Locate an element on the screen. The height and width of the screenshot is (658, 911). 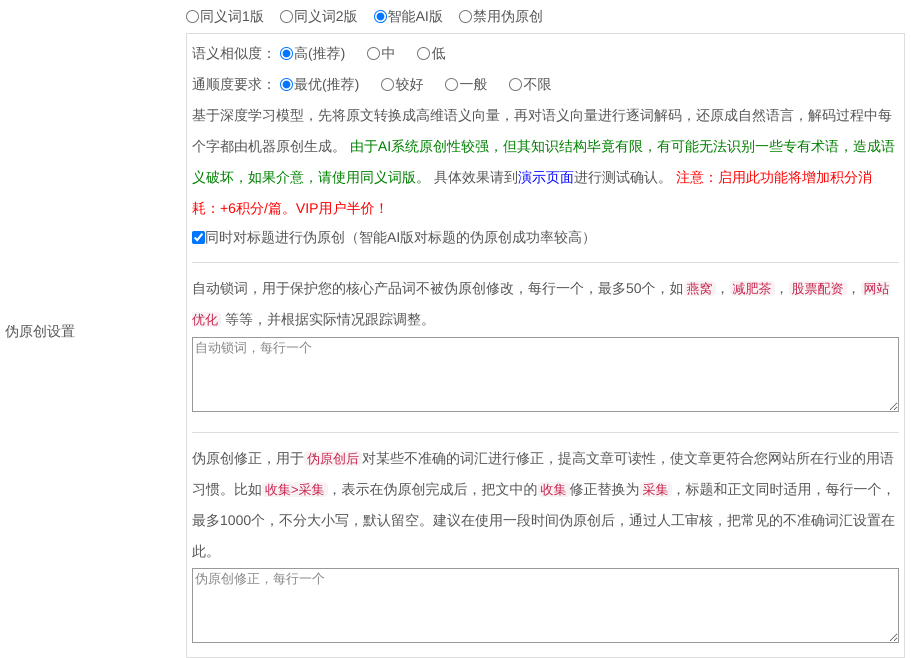
radio-label: 中 is located at coordinates (388, 53).